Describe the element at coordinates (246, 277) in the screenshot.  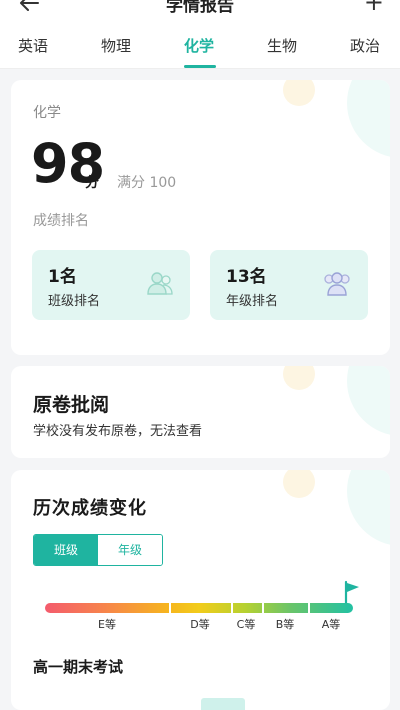
I see `grade-rank-value: 13名` at that location.